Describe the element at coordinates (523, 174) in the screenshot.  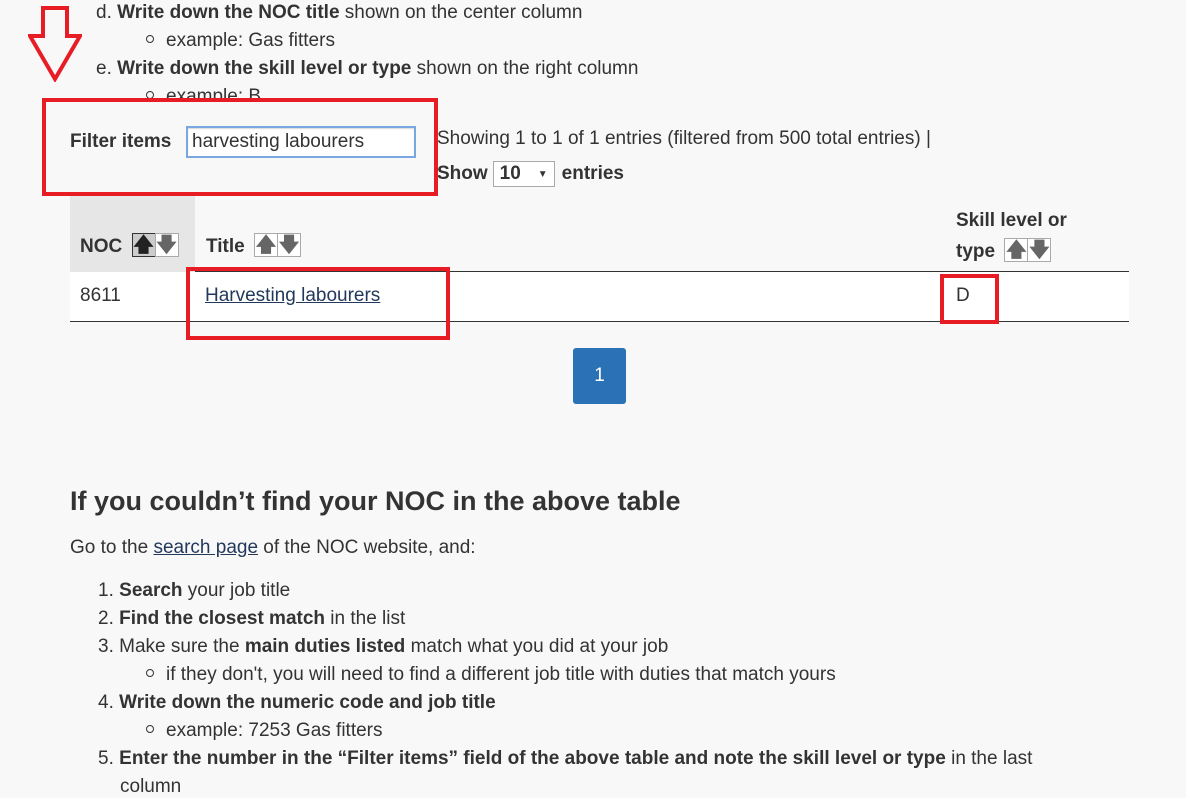
I see `page-size-select: 10 ▼` at that location.